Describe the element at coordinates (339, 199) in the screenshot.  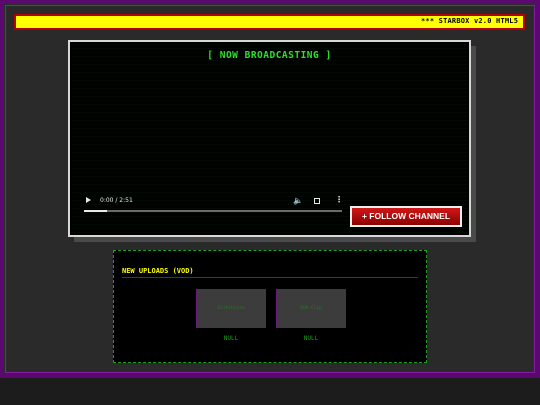
I see `more-options-icon: ⋮` at that location.